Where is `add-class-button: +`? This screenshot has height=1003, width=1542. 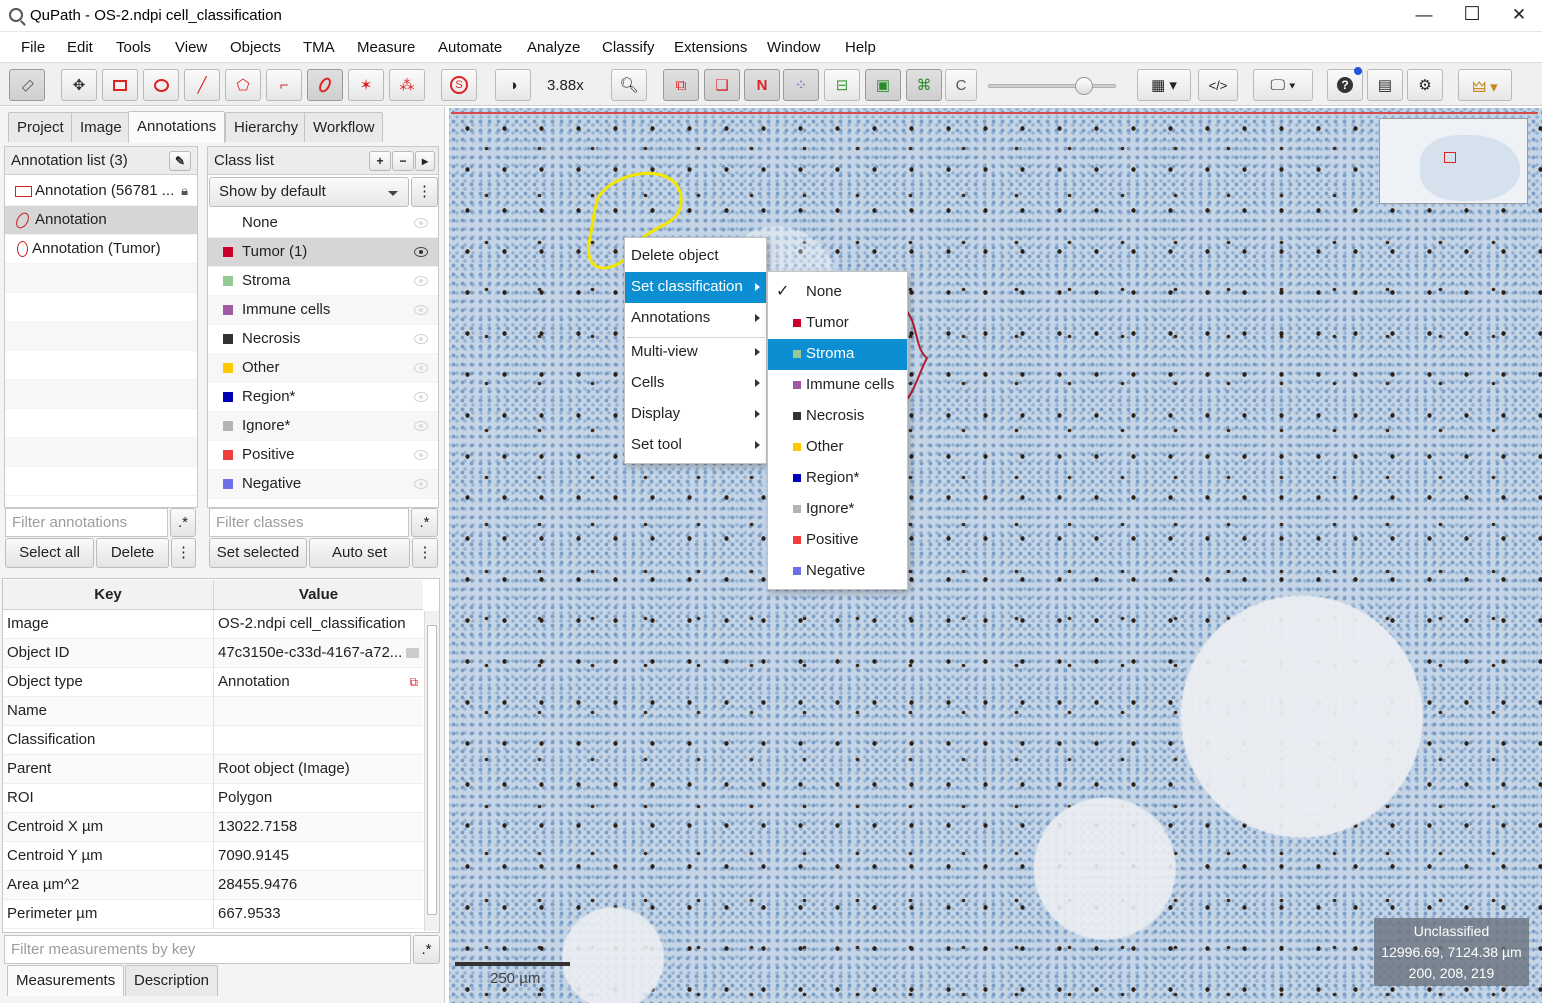
add-class-button: + is located at coordinates (380, 161).